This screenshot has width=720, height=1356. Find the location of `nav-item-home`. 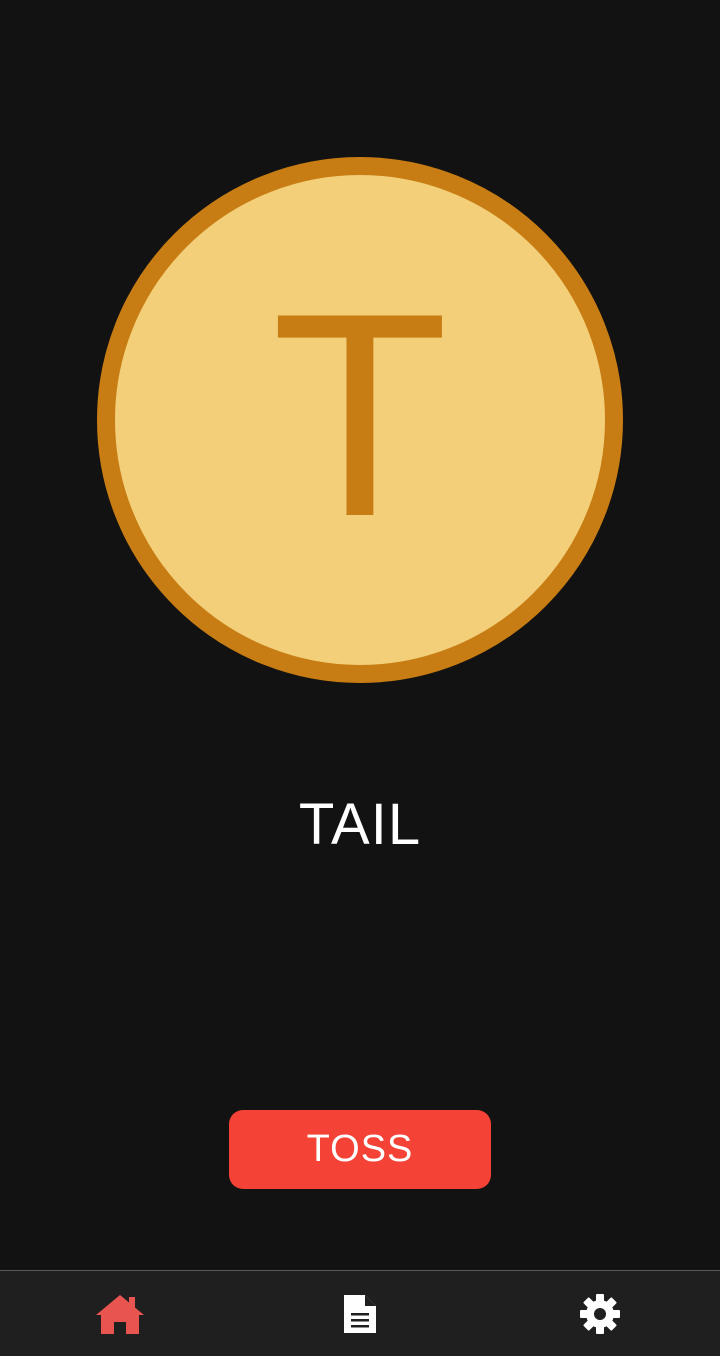

nav-item-home is located at coordinates (120, 1313).